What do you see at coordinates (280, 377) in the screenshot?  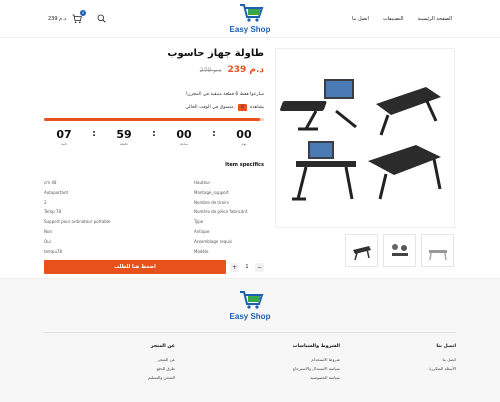 I see `footer-link: سياسة الخصوصية` at bounding box center [280, 377].